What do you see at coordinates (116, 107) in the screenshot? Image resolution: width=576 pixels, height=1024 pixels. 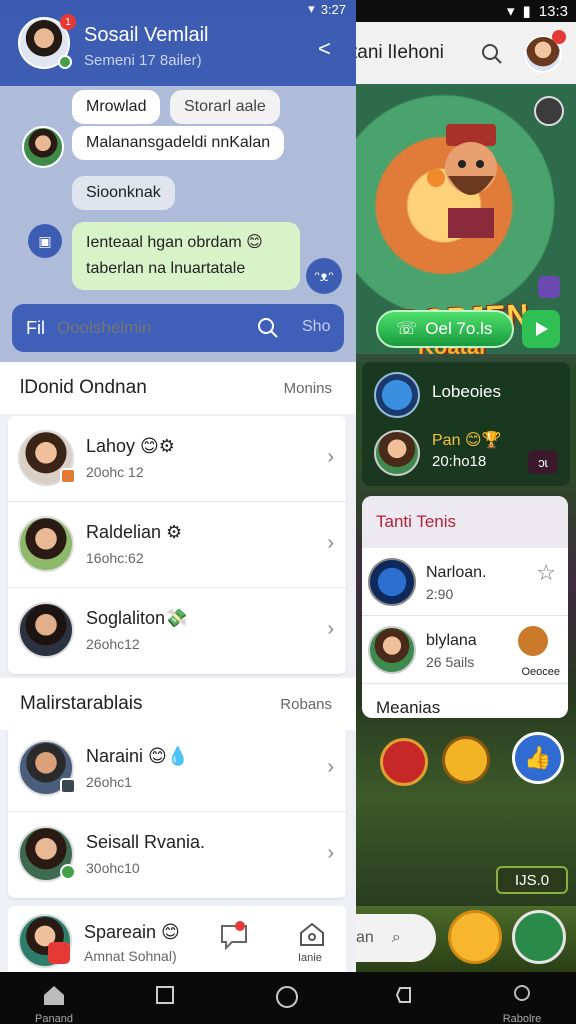 I see `message-bubble: Mrowlad` at bounding box center [116, 107].